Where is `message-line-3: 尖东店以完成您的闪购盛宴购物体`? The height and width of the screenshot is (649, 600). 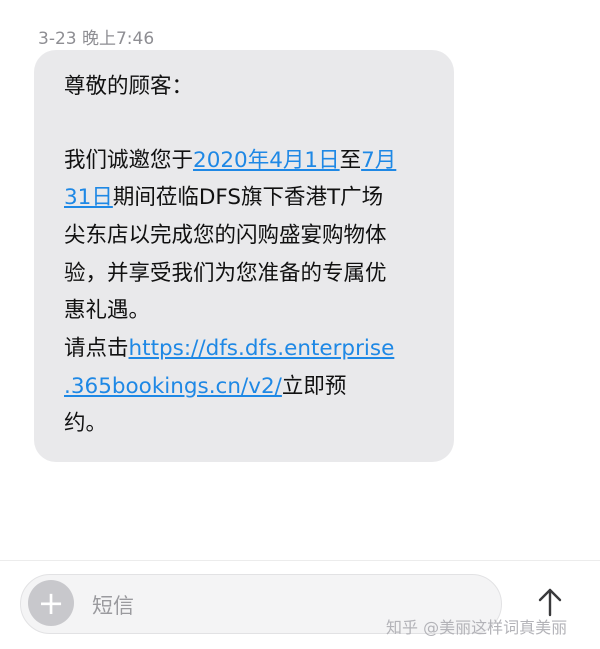
message-line-3: 尖东店以完成您的闪购盛宴购物体 is located at coordinates (225, 235).